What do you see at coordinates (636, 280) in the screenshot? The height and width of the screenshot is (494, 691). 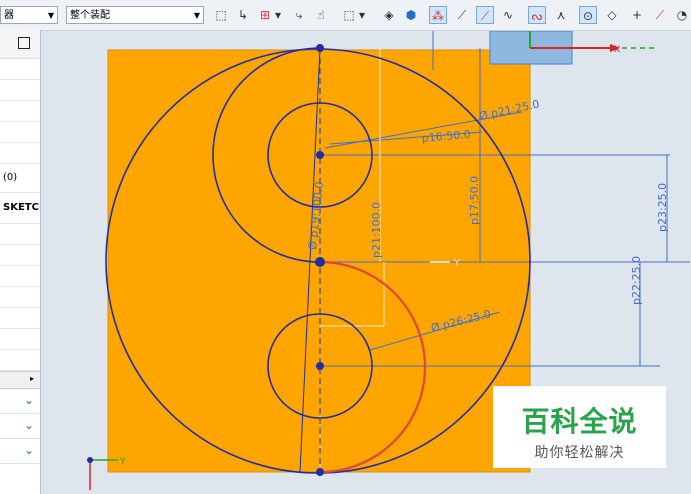 I see `dim-p22: p22:25.0` at bounding box center [636, 280].